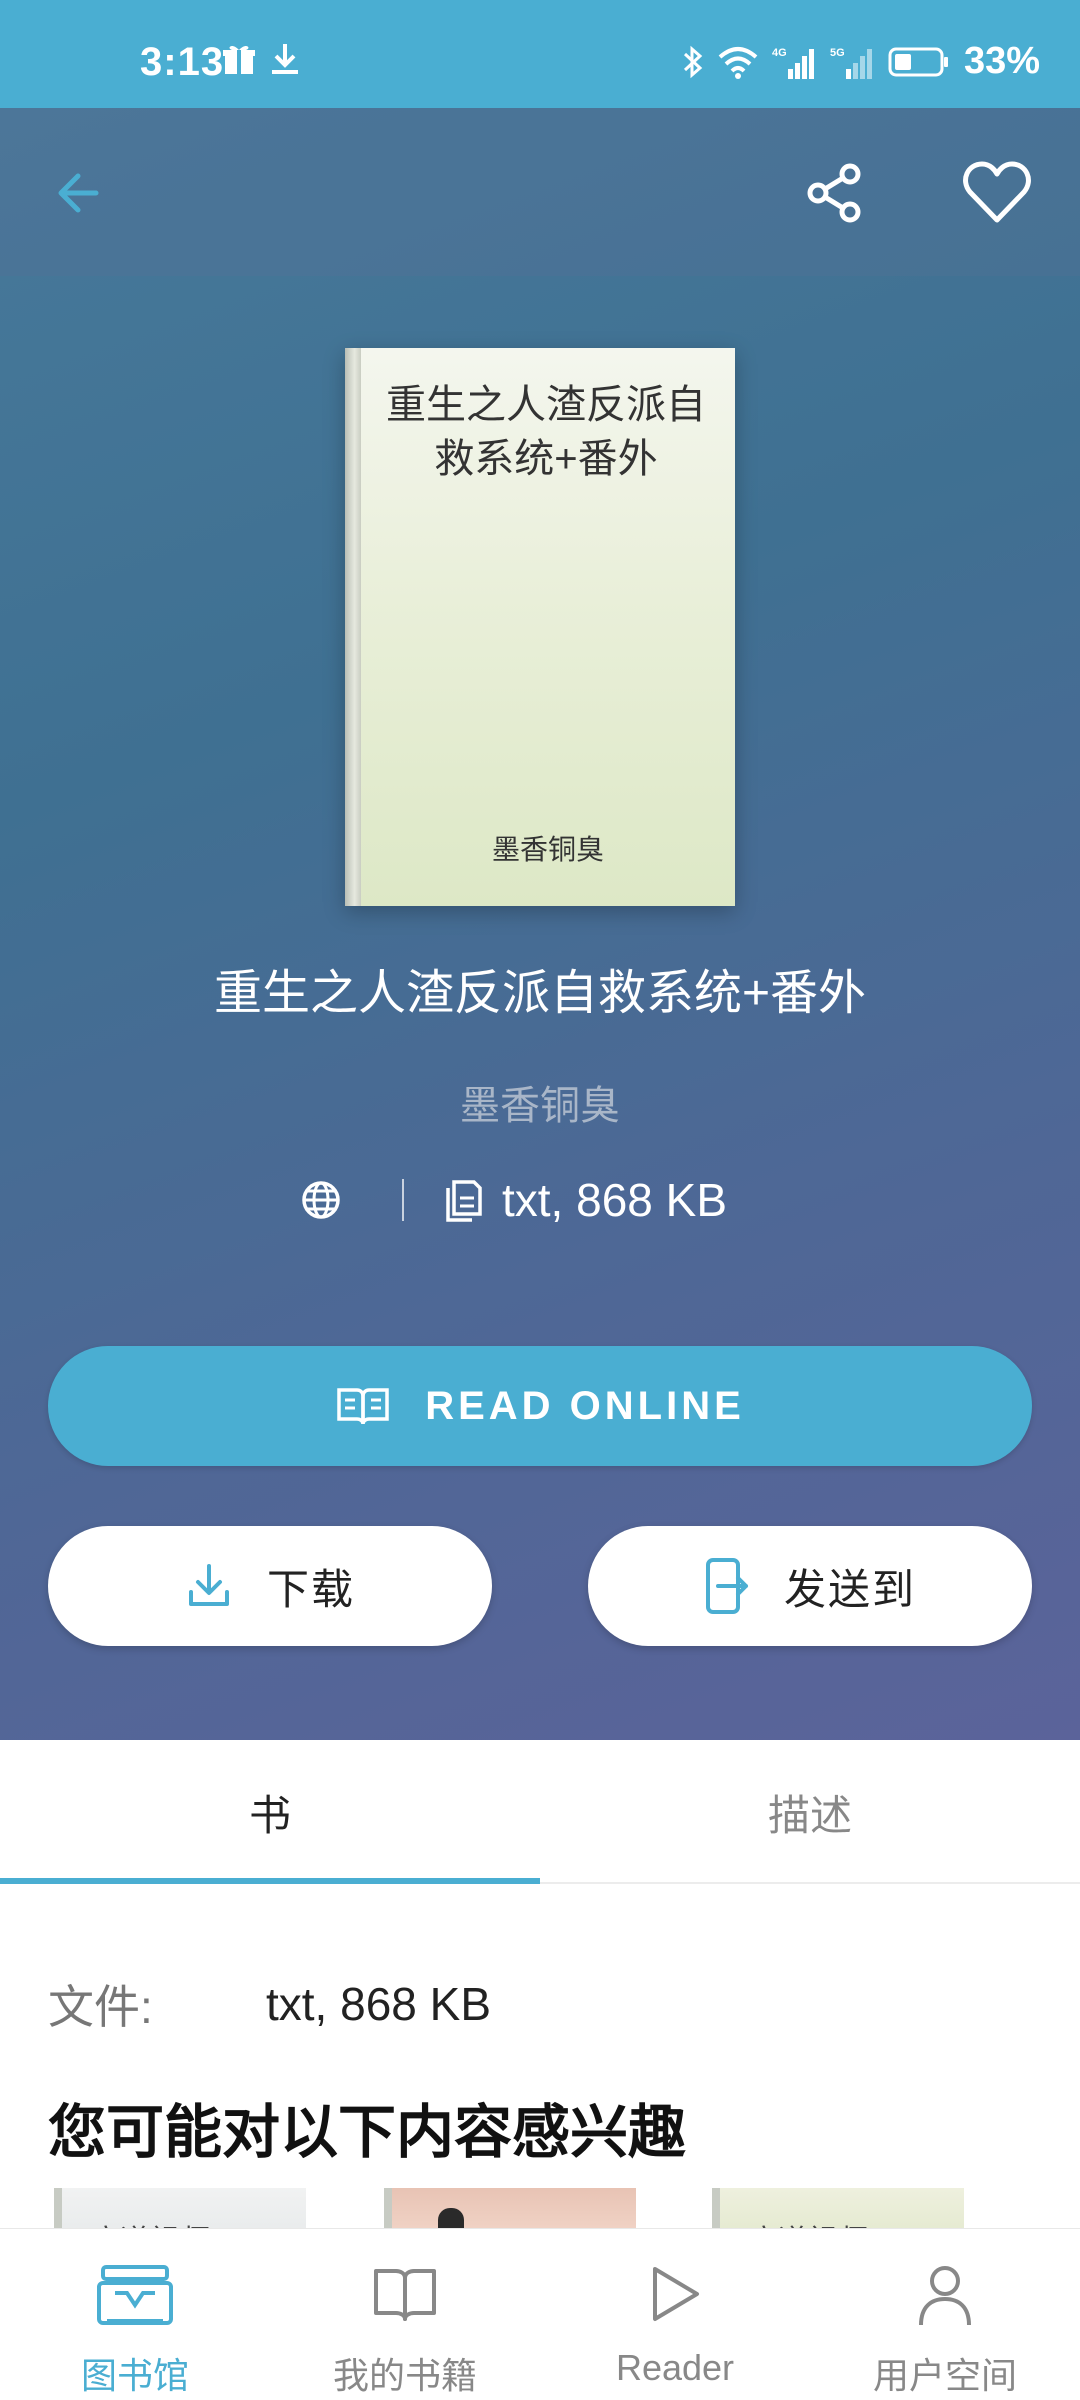 This screenshot has height=2400, width=1080. What do you see at coordinates (546, 432) in the screenshot?
I see `cover-title: 重生之人渣反派自救系统+番外` at bounding box center [546, 432].